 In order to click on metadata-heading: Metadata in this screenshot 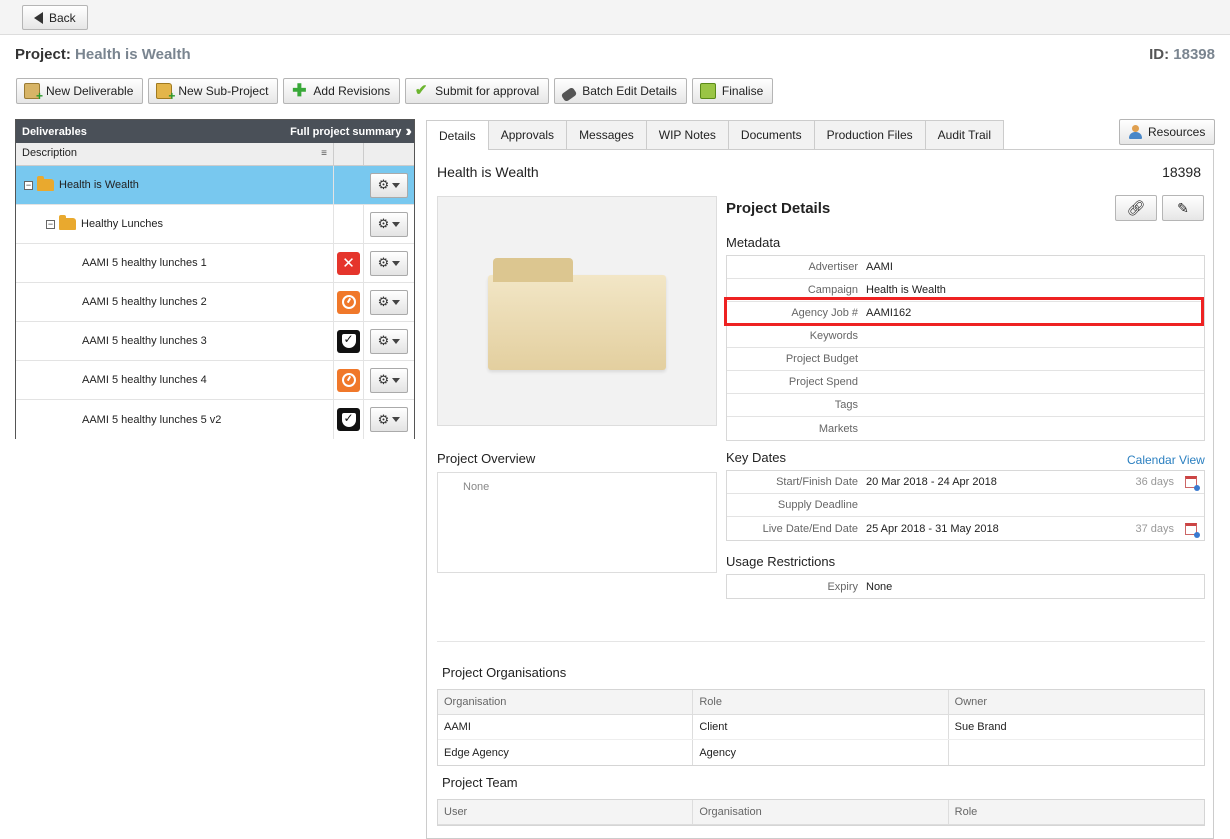, I will do `click(753, 242)`.